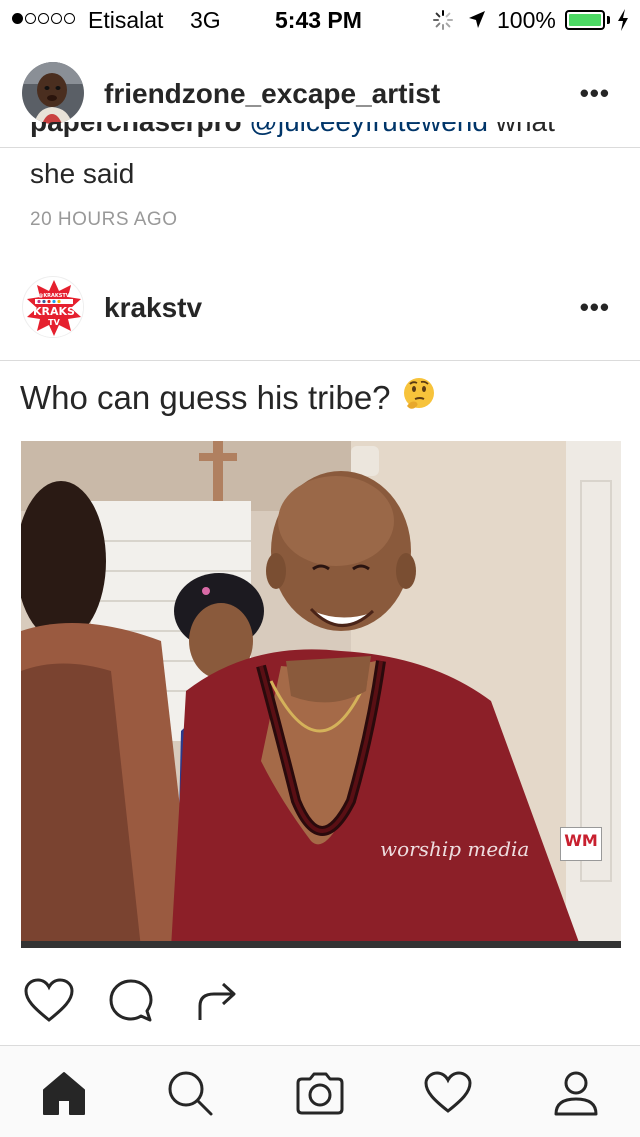  What do you see at coordinates (595, 93) in the screenshot?
I see `previous-post-more-button: •••` at bounding box center [595, 93].